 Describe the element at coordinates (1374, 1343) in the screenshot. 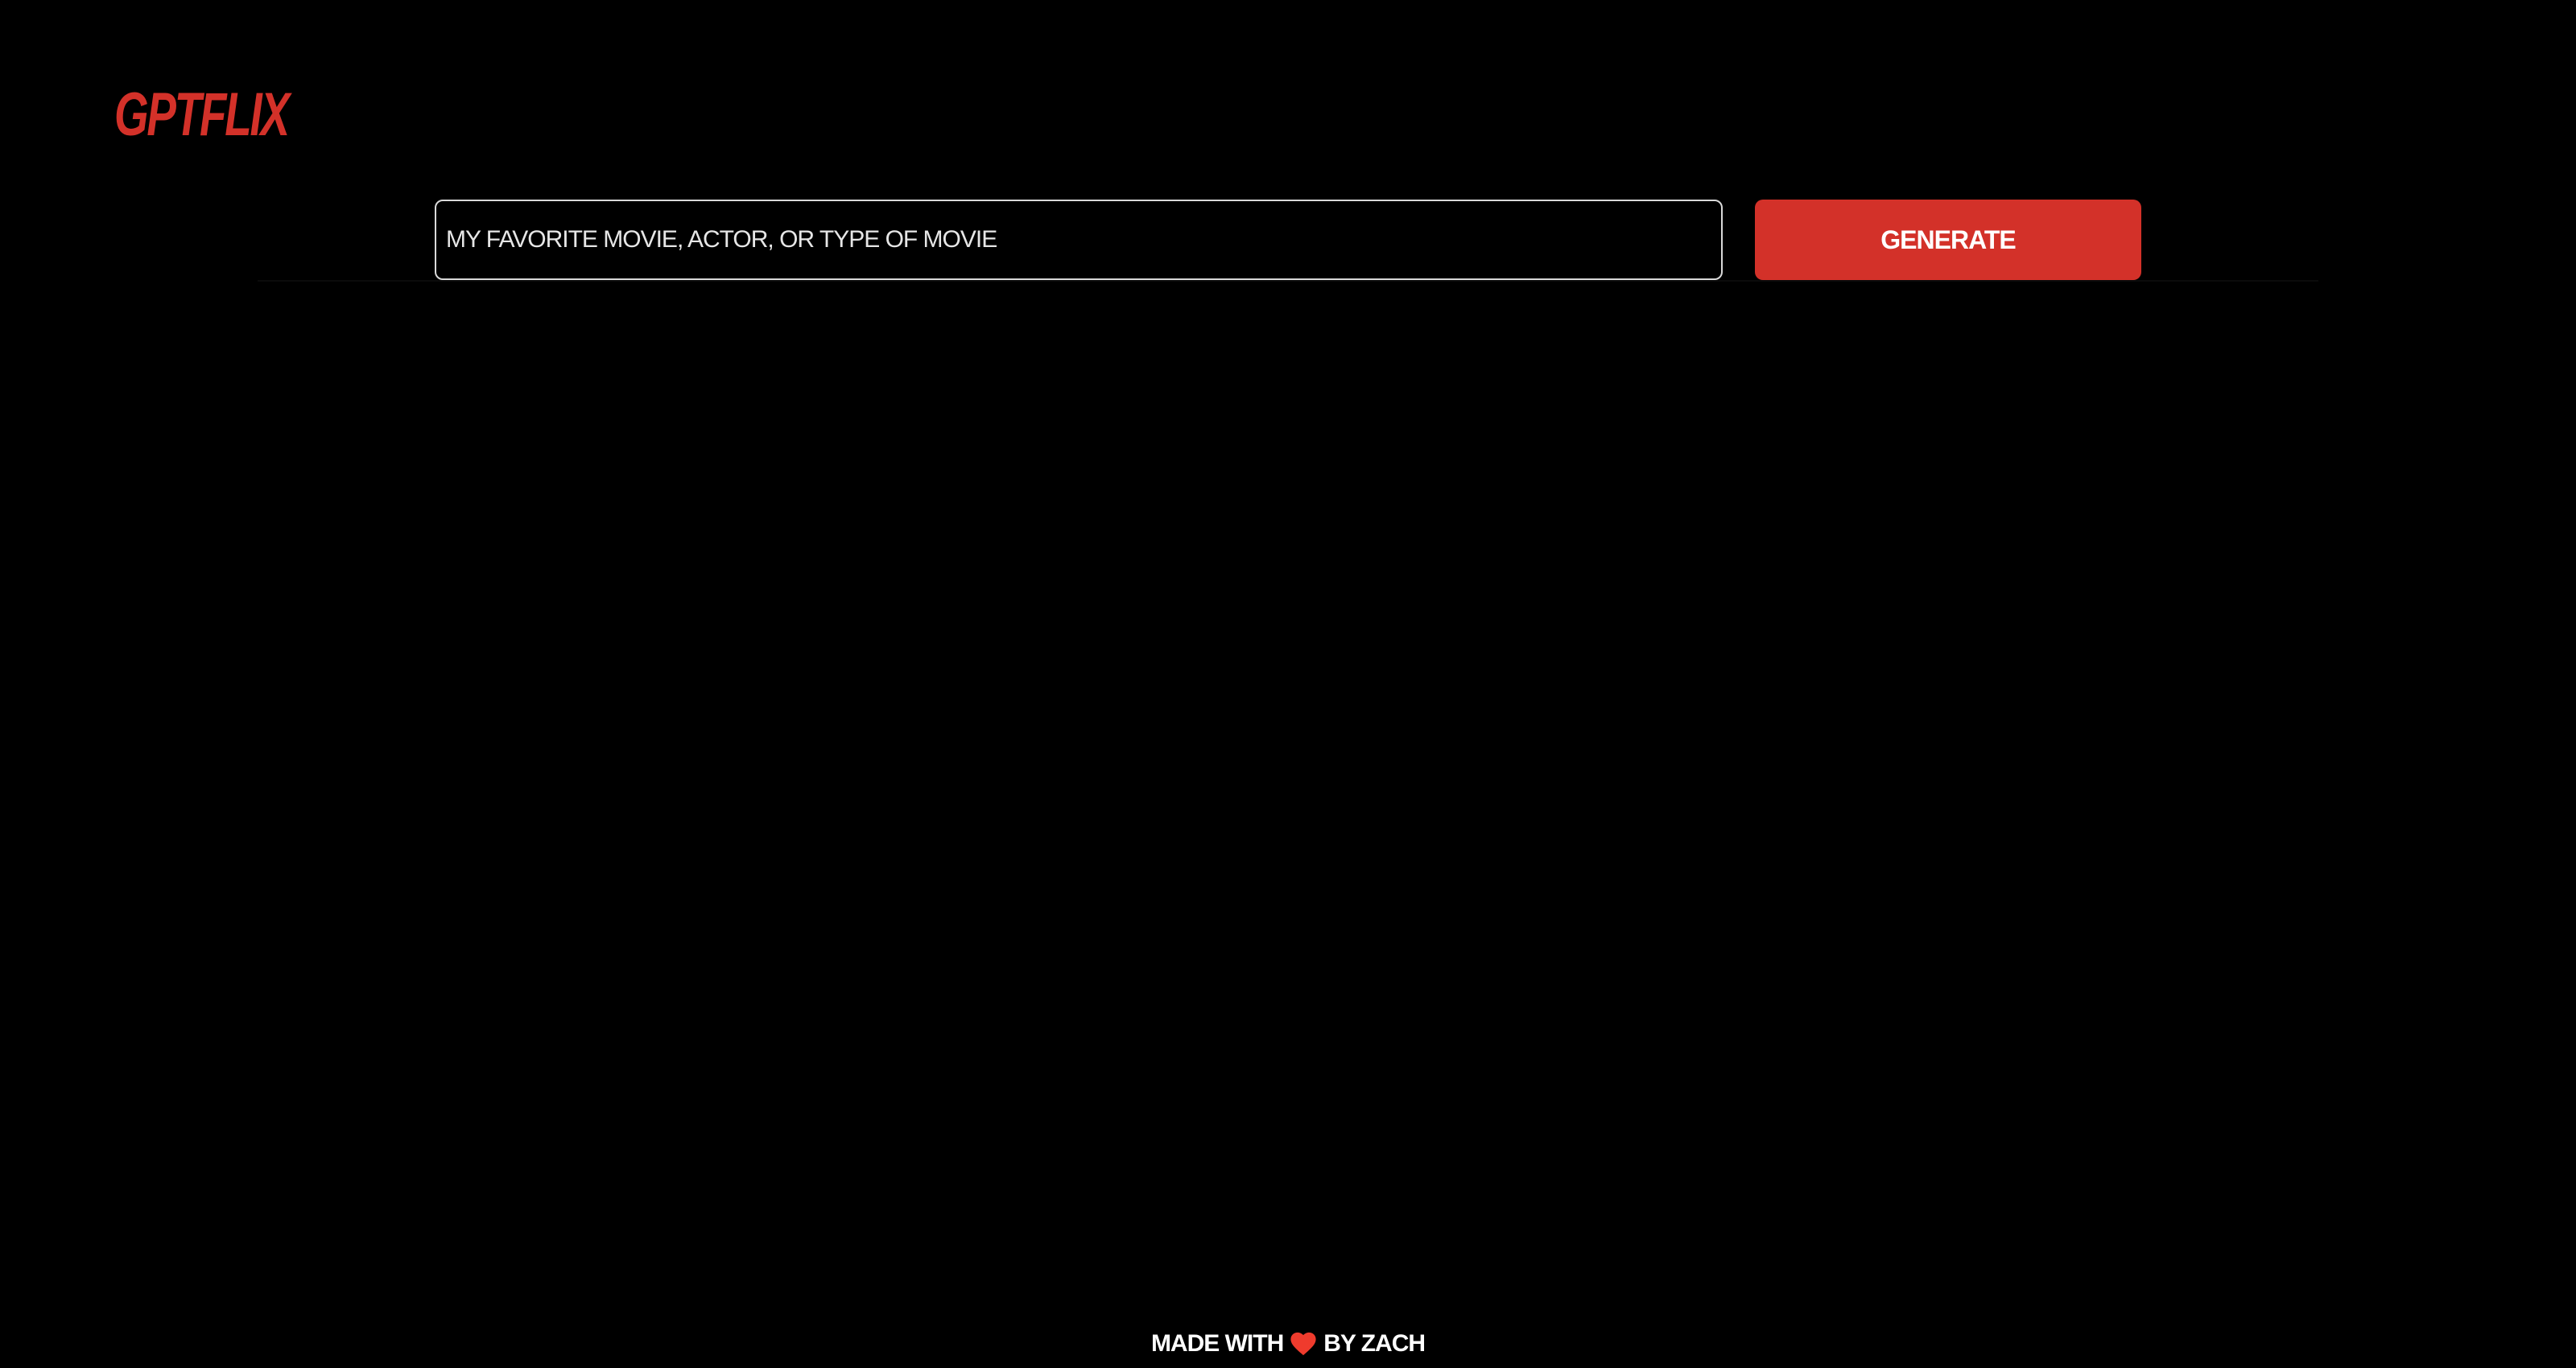

I see `footer-suffix: BY ZACH` at that location.